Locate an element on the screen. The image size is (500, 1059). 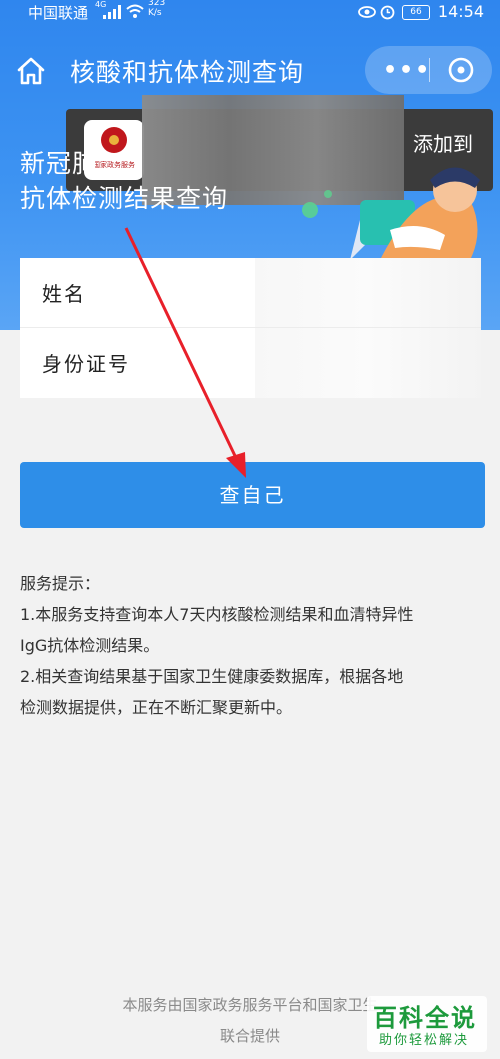
miniapp-capsule: ••• is located at coordinates (428, 70).